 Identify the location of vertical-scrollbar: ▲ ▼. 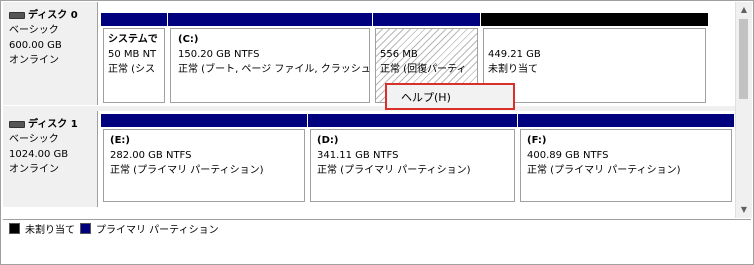
(743, 110).